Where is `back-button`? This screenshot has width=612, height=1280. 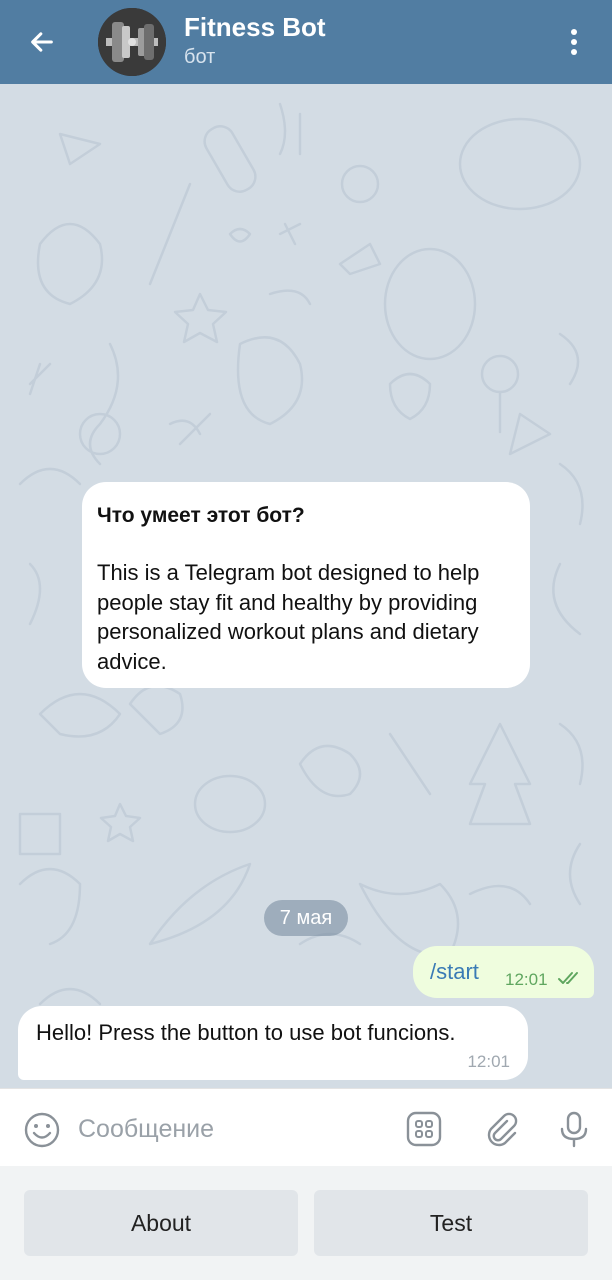 back-button is located at coordinates (42, 42).